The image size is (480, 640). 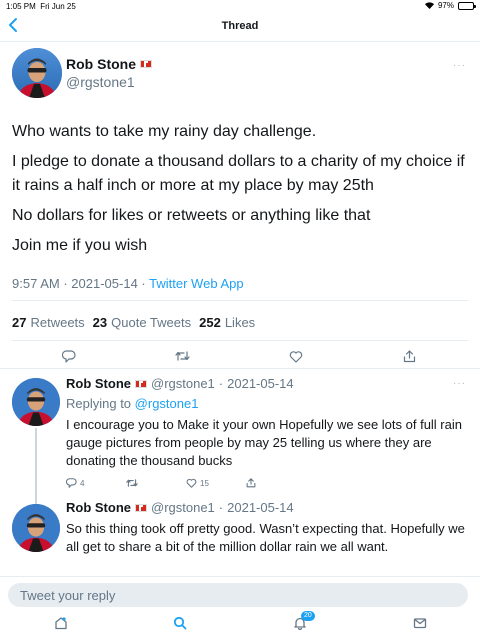 What do you see at coordinates (82, 483) in the screenshot?
I see `reply-count: 4` at bounding box center [82, 483].